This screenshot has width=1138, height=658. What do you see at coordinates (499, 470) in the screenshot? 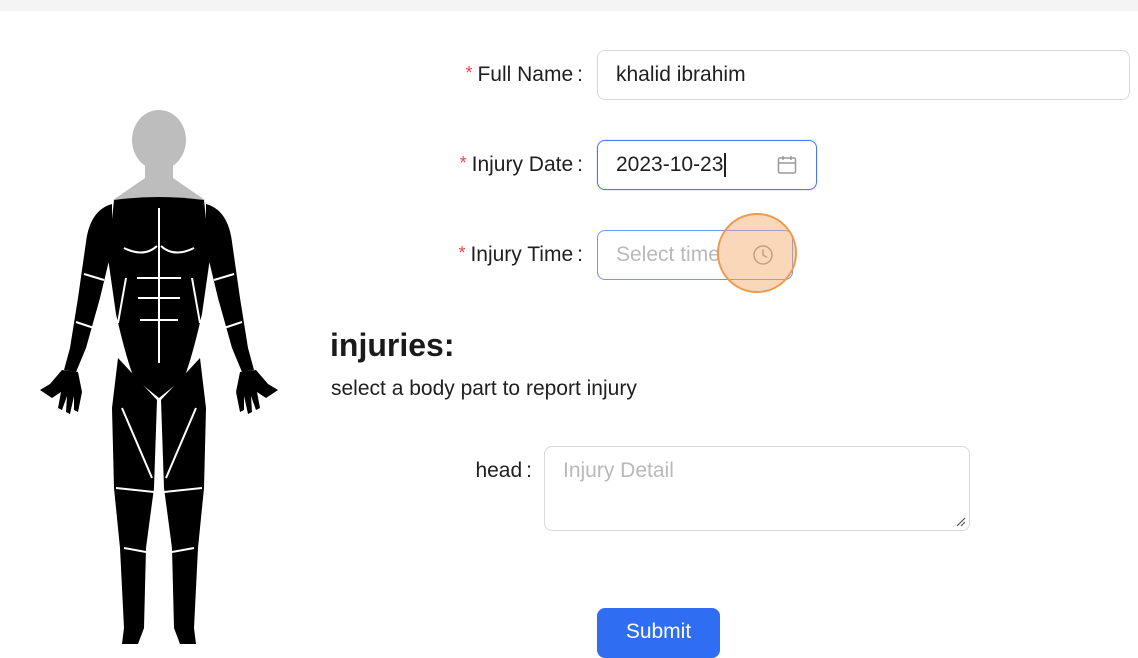
I see `head-label: head` at bounding box center [499, 470].